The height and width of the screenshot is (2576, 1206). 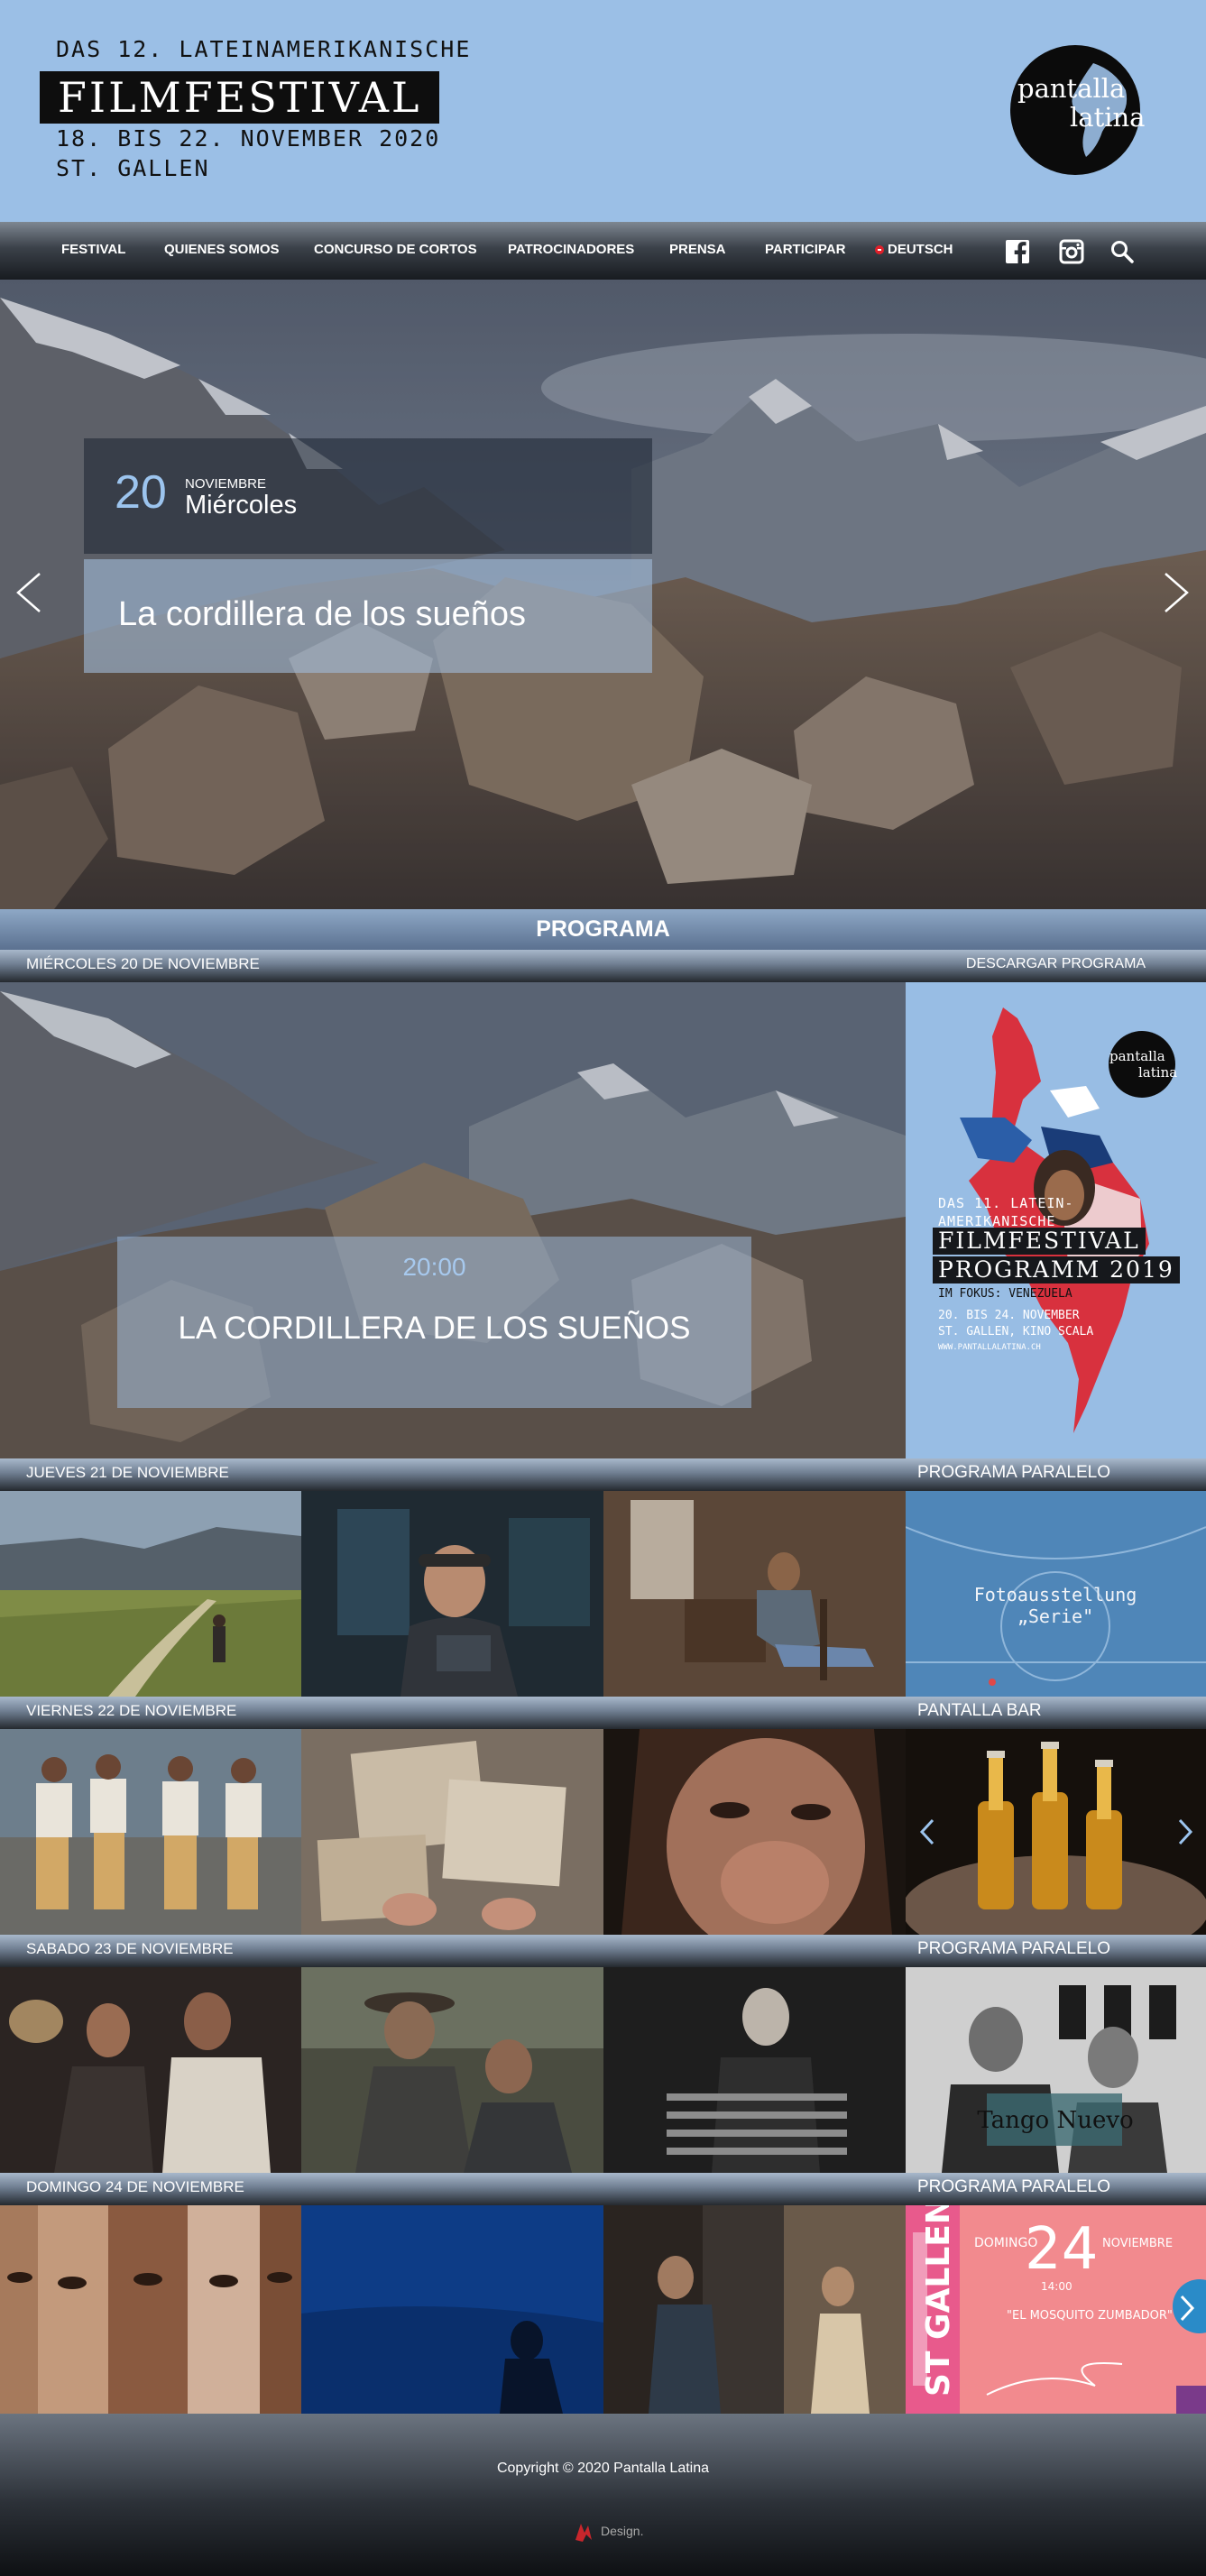 I want to click on slider-next-arrow-icon, so click(x=1177, y=592).